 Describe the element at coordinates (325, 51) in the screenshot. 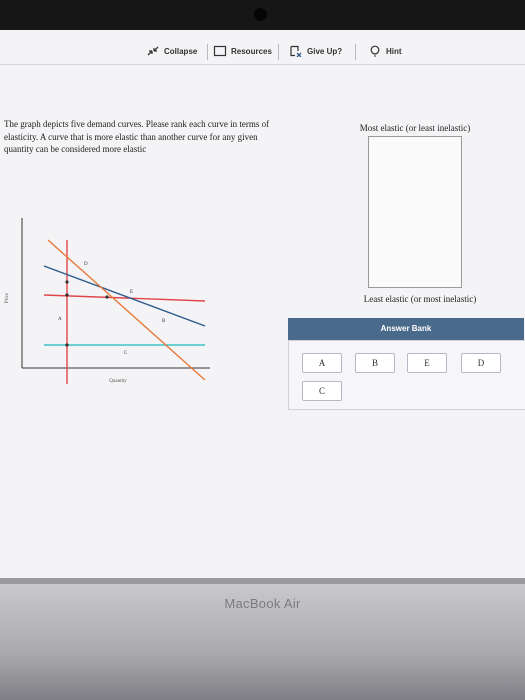

I see `give-up-label: Give Up?` at that location.